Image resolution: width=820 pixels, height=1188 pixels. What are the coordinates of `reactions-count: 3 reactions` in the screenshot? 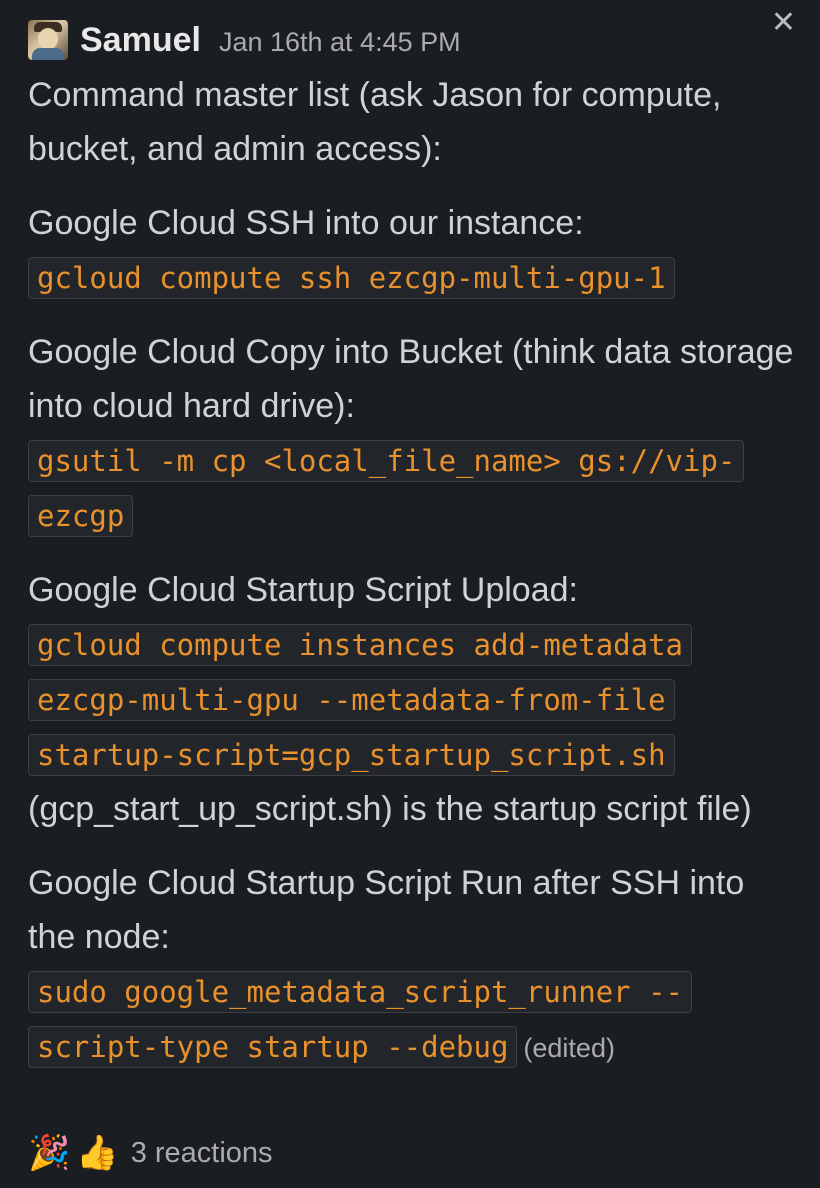 It's located at (202, 1153).